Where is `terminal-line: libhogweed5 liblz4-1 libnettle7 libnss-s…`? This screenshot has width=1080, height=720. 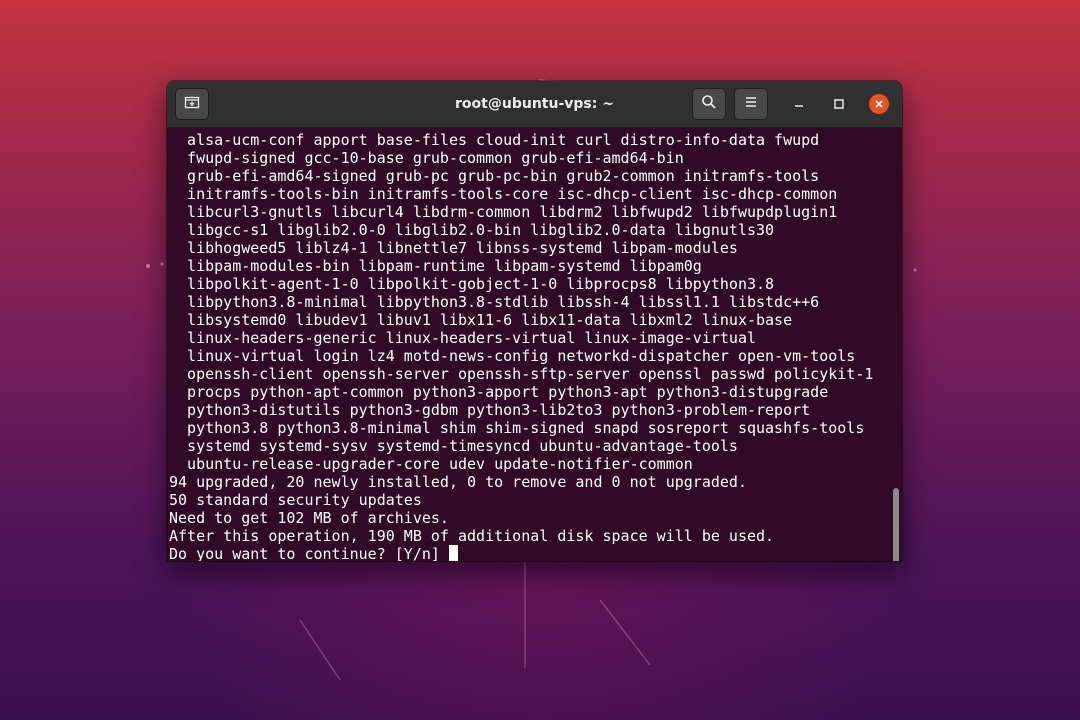
terminal-line: libhogweed5 liblz4-1 libnettle7 libnss-s… is located at coordinates (453, 248).